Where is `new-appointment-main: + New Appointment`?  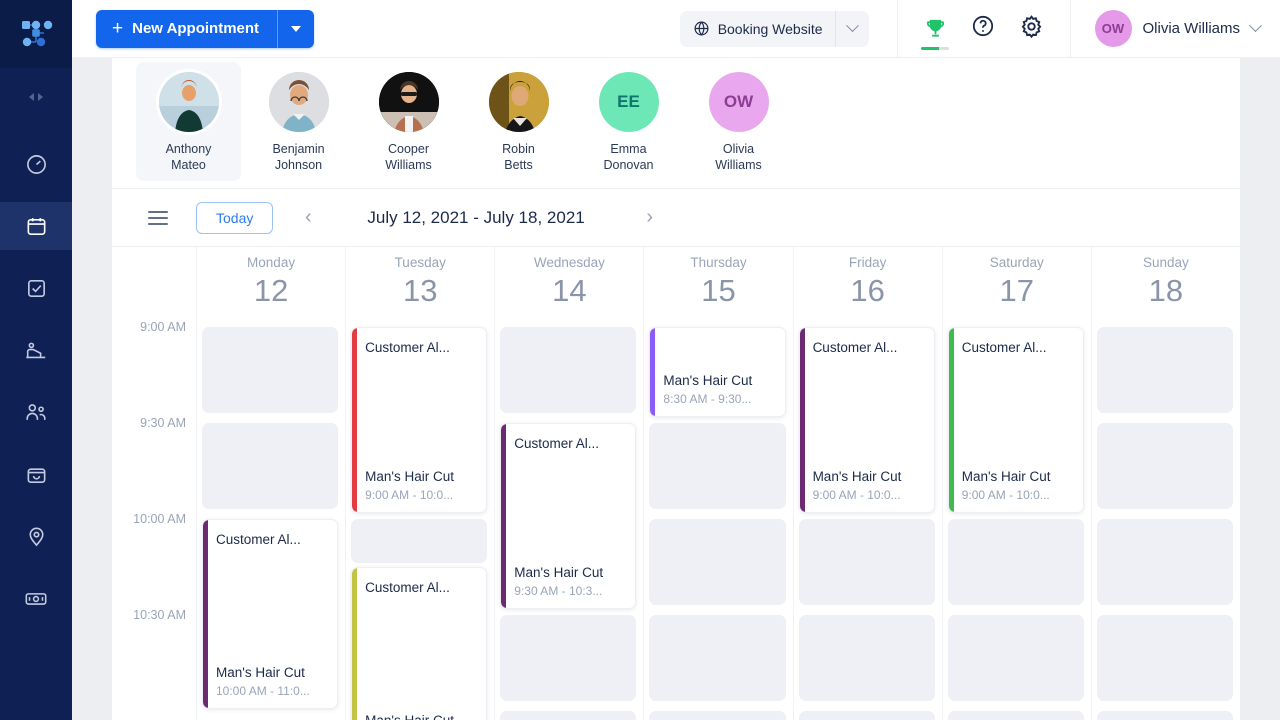
new-appointment-main: + New Appointment is located at coordinates (187, 28).